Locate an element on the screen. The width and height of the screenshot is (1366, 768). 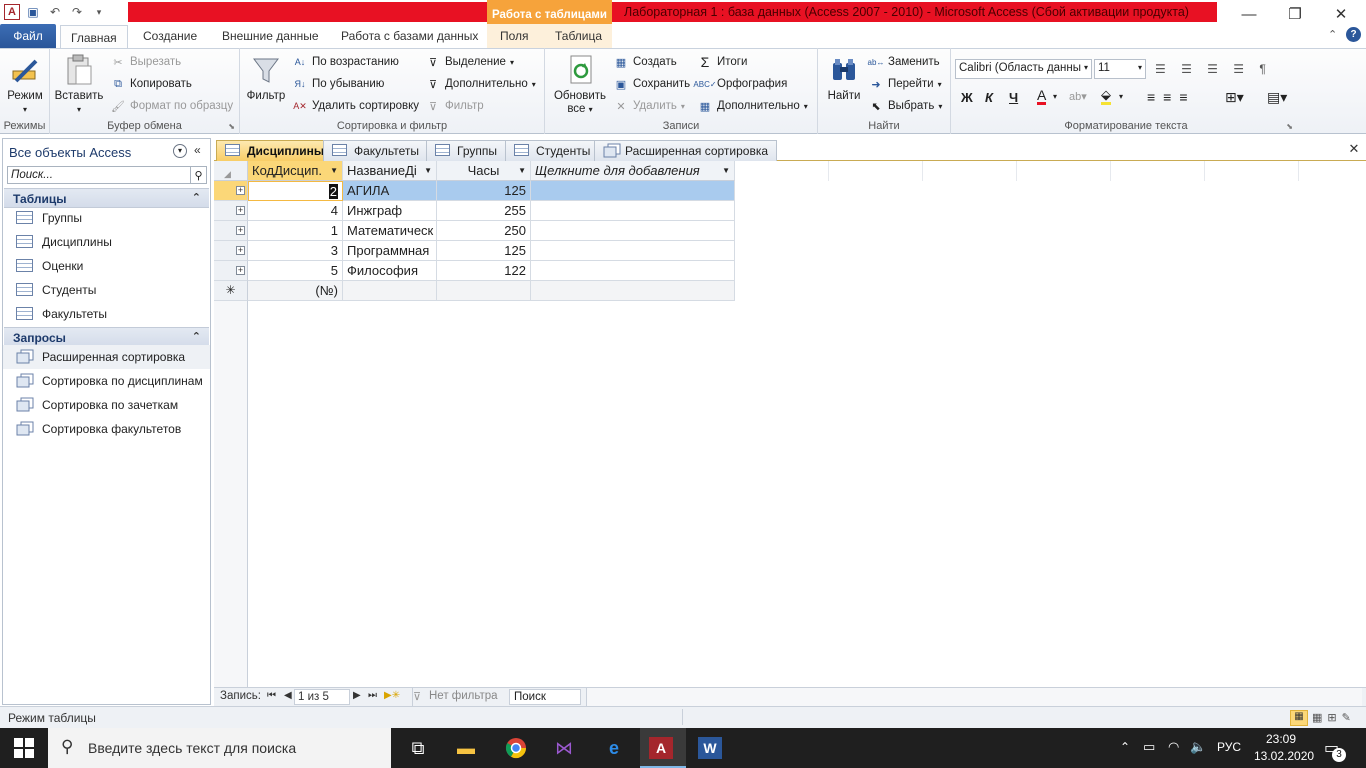
refresh-all-button: Обновить все ▾ is located at coordinates (580, 85).